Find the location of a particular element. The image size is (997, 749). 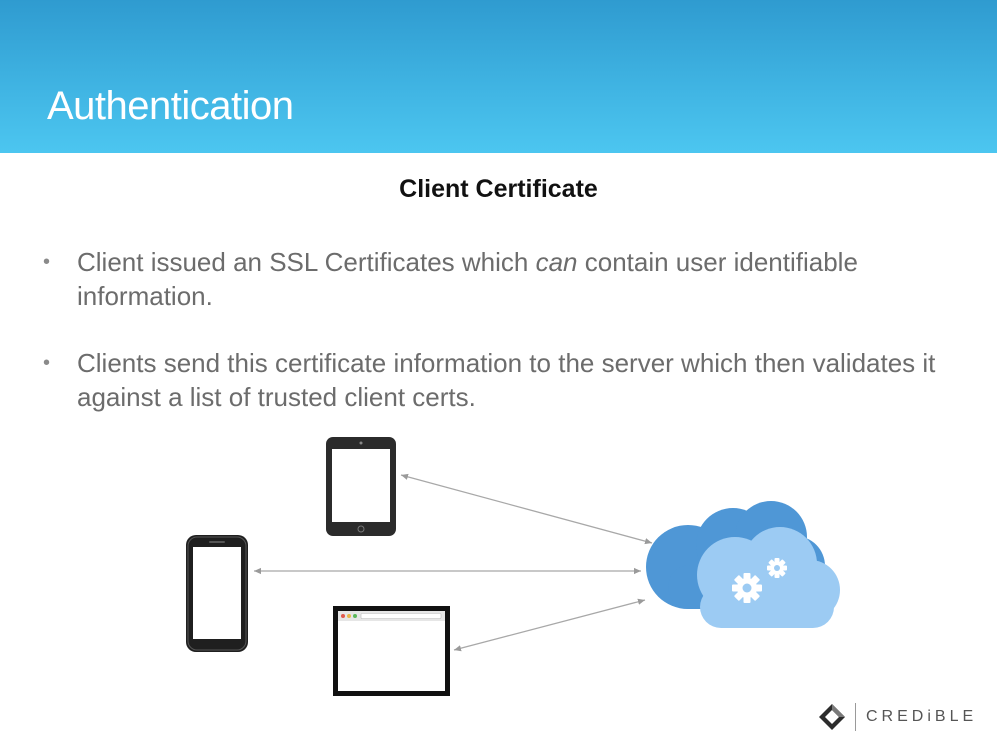

smartphone-icon is located at coordinates (217, 593).